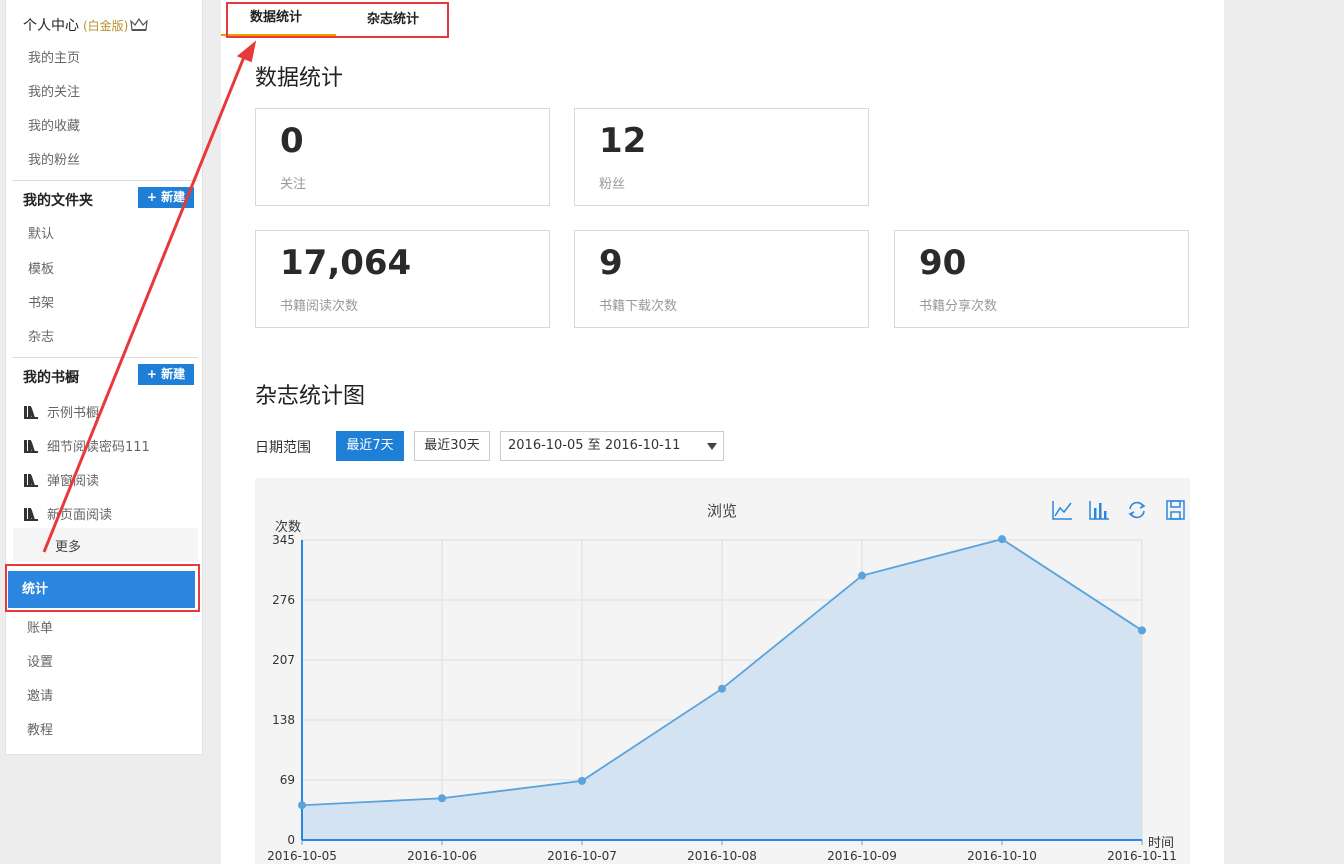  Describe the element at coordinates (370, 446) in the screenshot. I see `last-7-days-button: 最近7天` at that location.